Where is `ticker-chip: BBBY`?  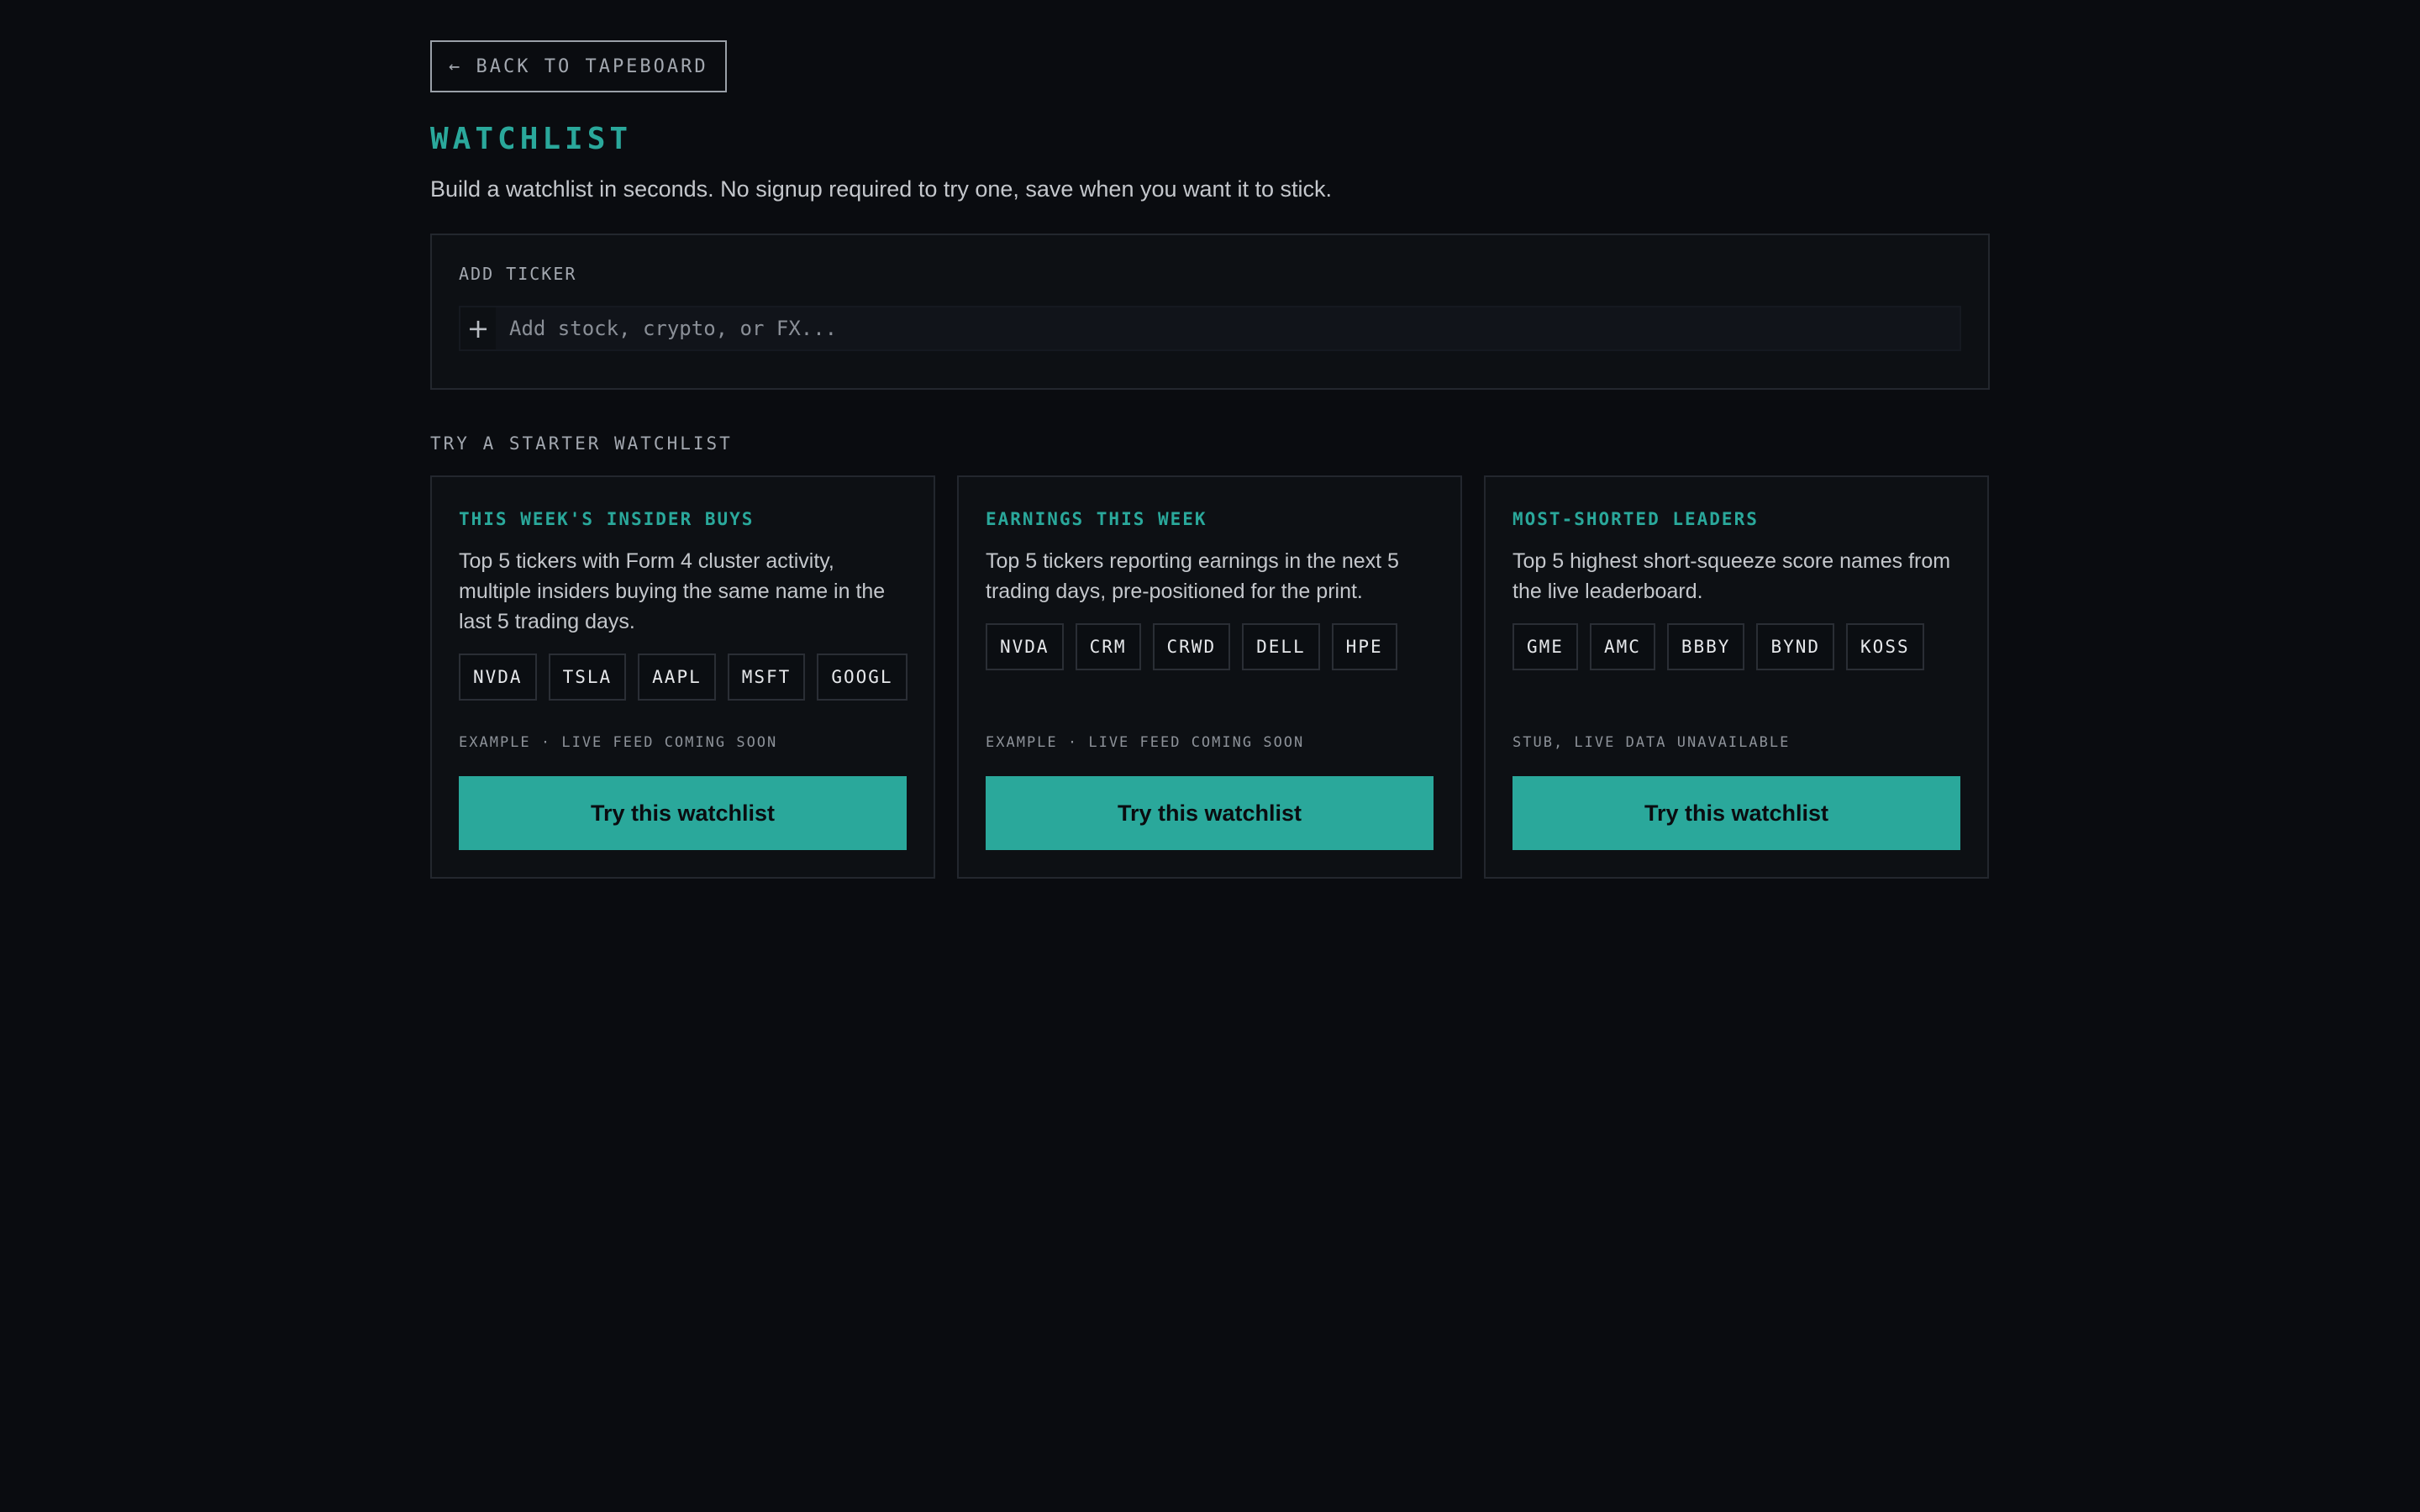
ticker-chip: BBBY is located at coordinates (1706, 646).